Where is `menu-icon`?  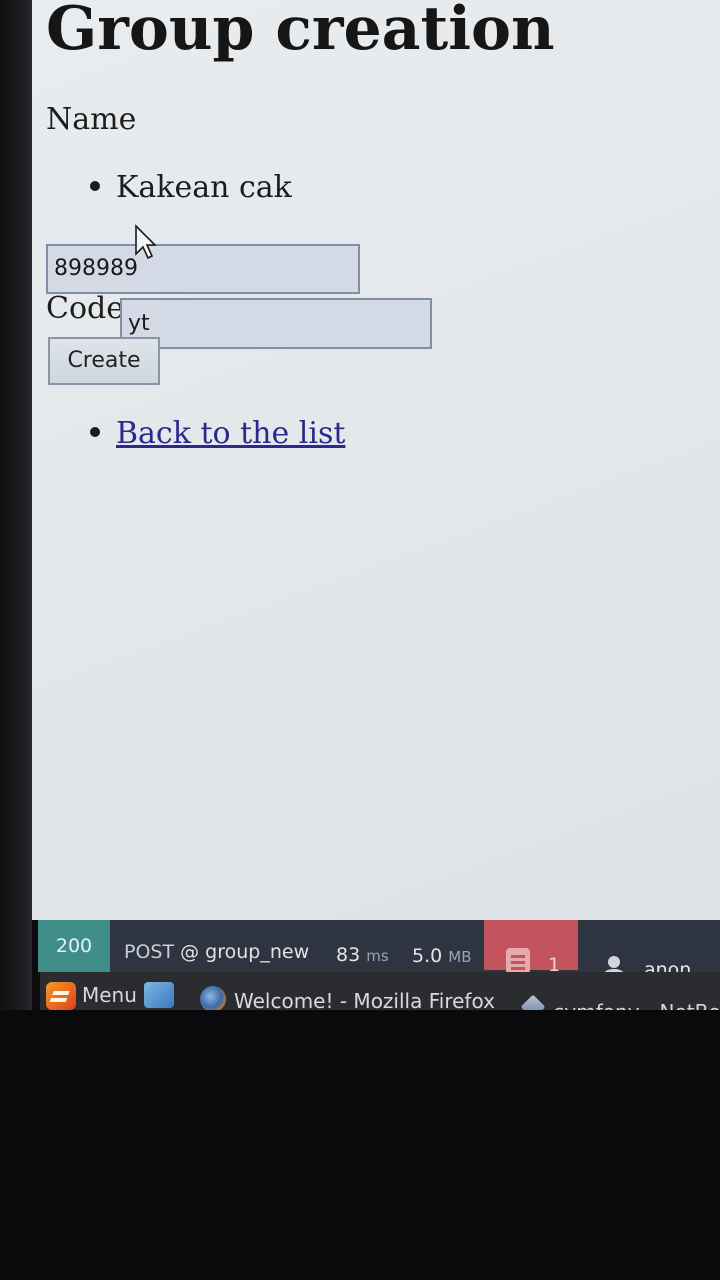
menu-icon is located at coordinates (61, 996).